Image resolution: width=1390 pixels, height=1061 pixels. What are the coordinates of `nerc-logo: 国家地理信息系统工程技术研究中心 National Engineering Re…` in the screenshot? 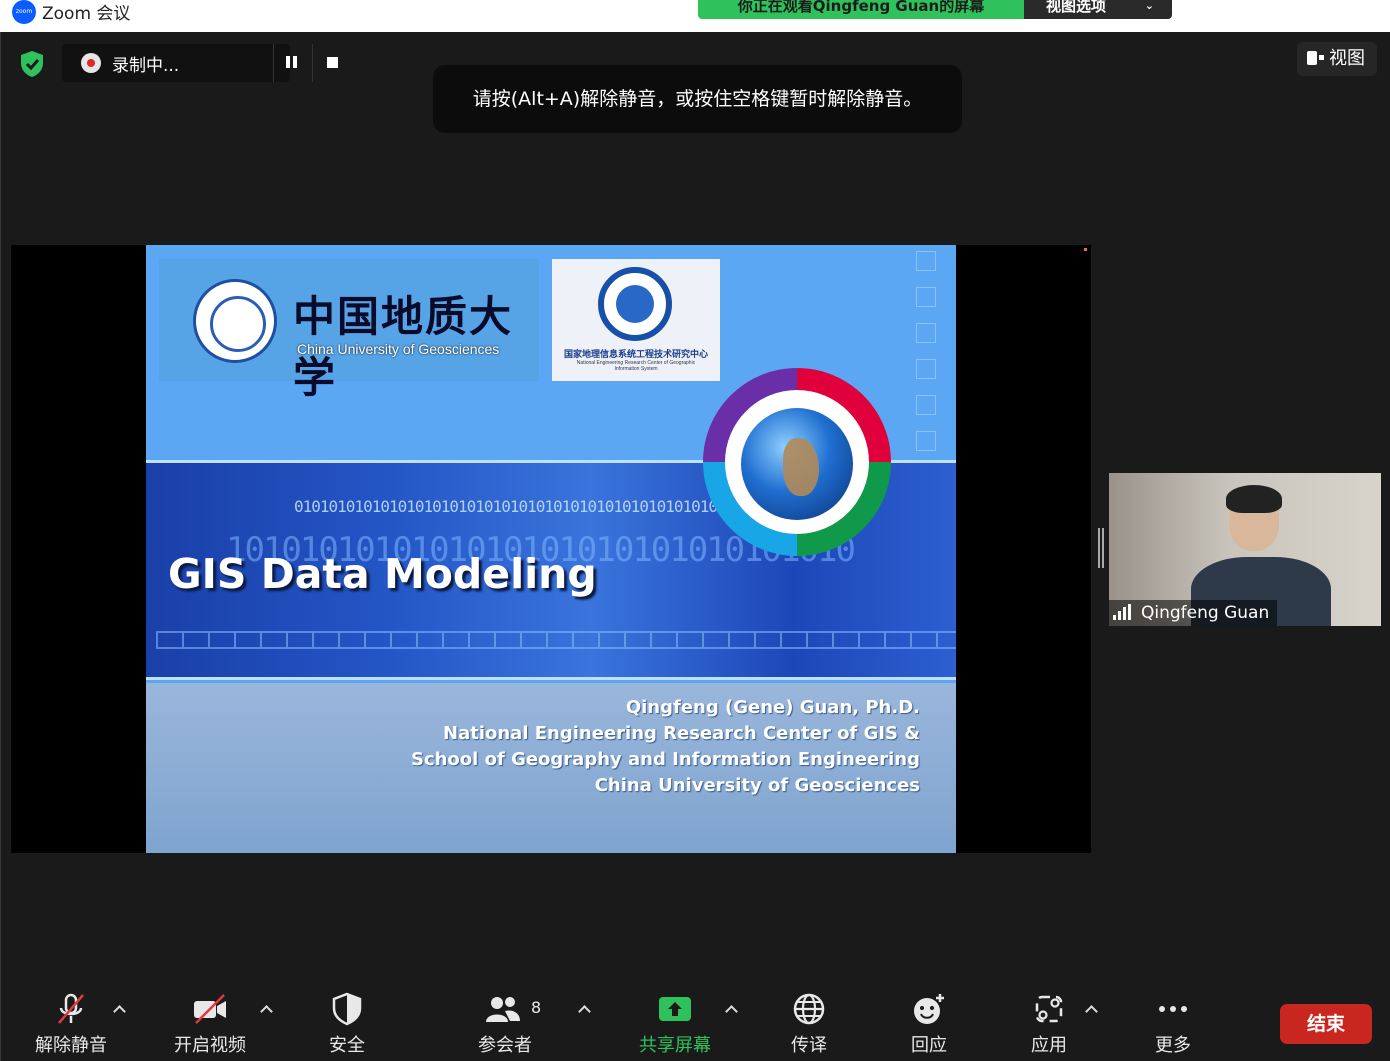 It's located at (636, 320).